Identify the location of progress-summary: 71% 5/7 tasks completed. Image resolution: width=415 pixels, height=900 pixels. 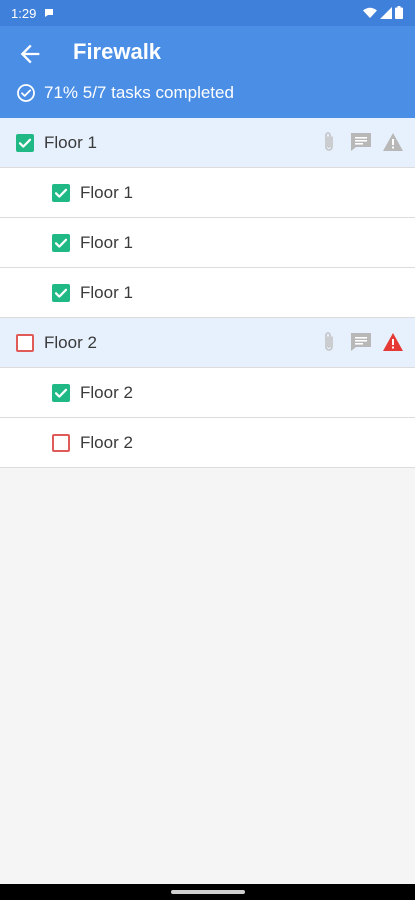
(125, 93).